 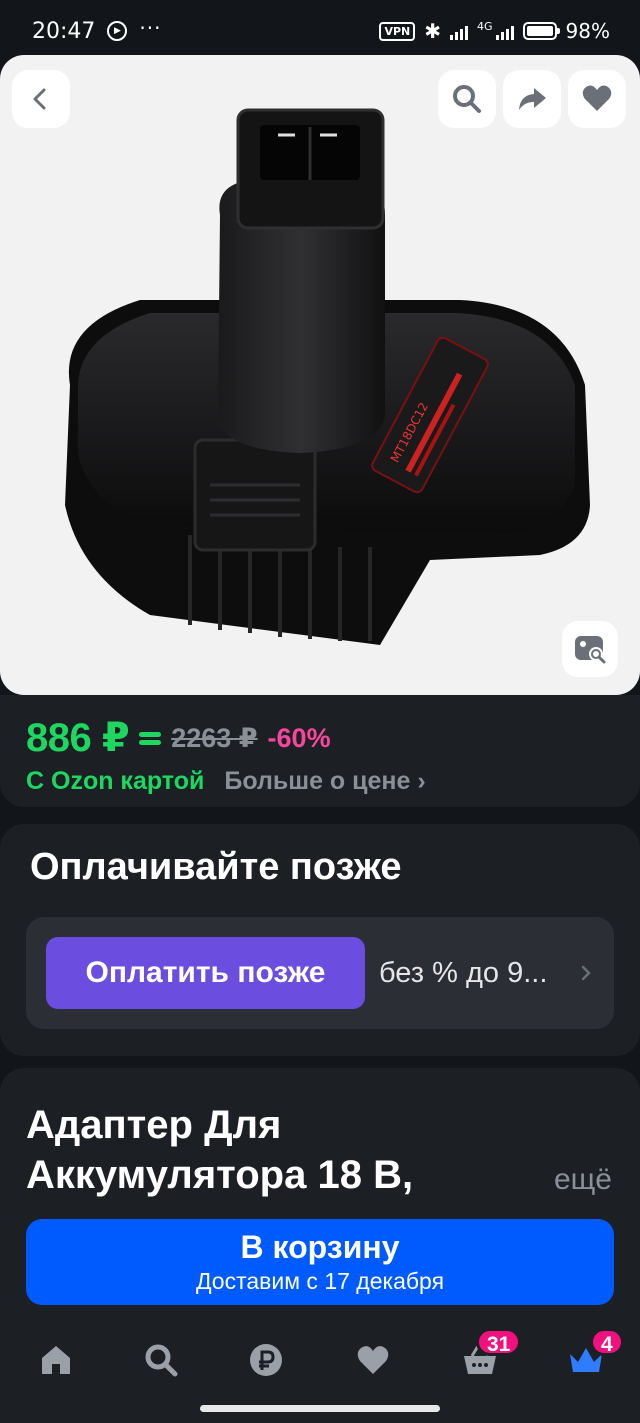 I want to click on discount-badge: -60%, so click(x=299, y=737).